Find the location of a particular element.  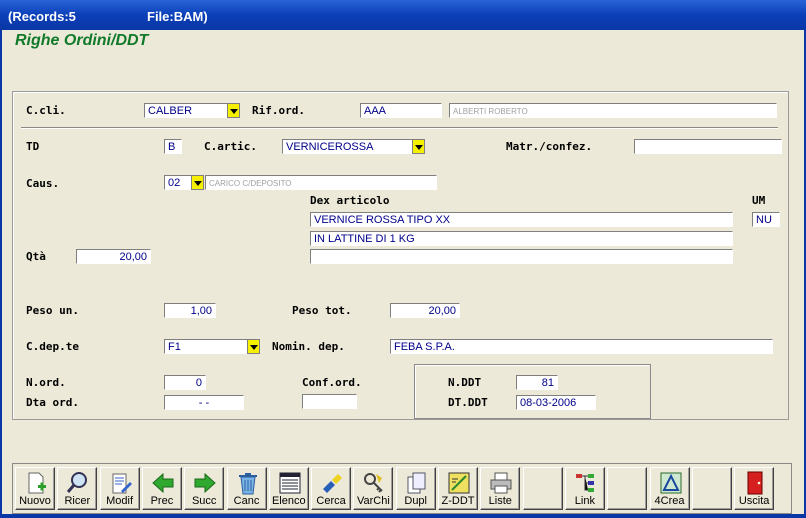

ccli-dropdown-button is located at coordinates (233, 110).